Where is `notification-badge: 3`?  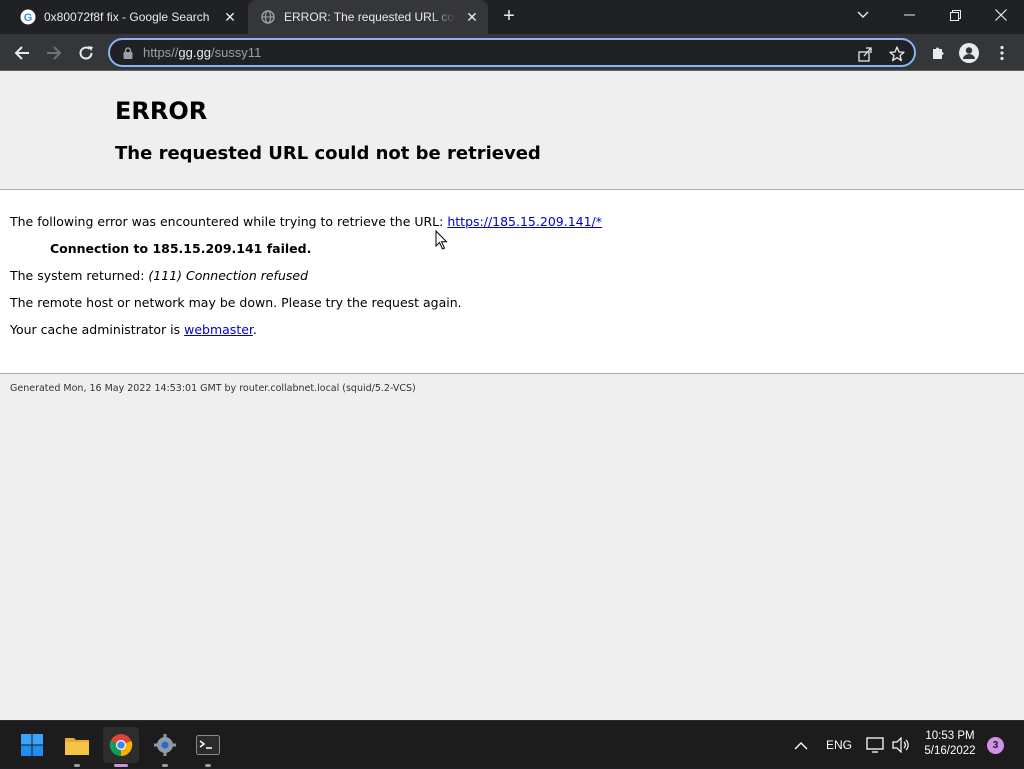
notification-badge: 3 is located at coordinates (995, 745).